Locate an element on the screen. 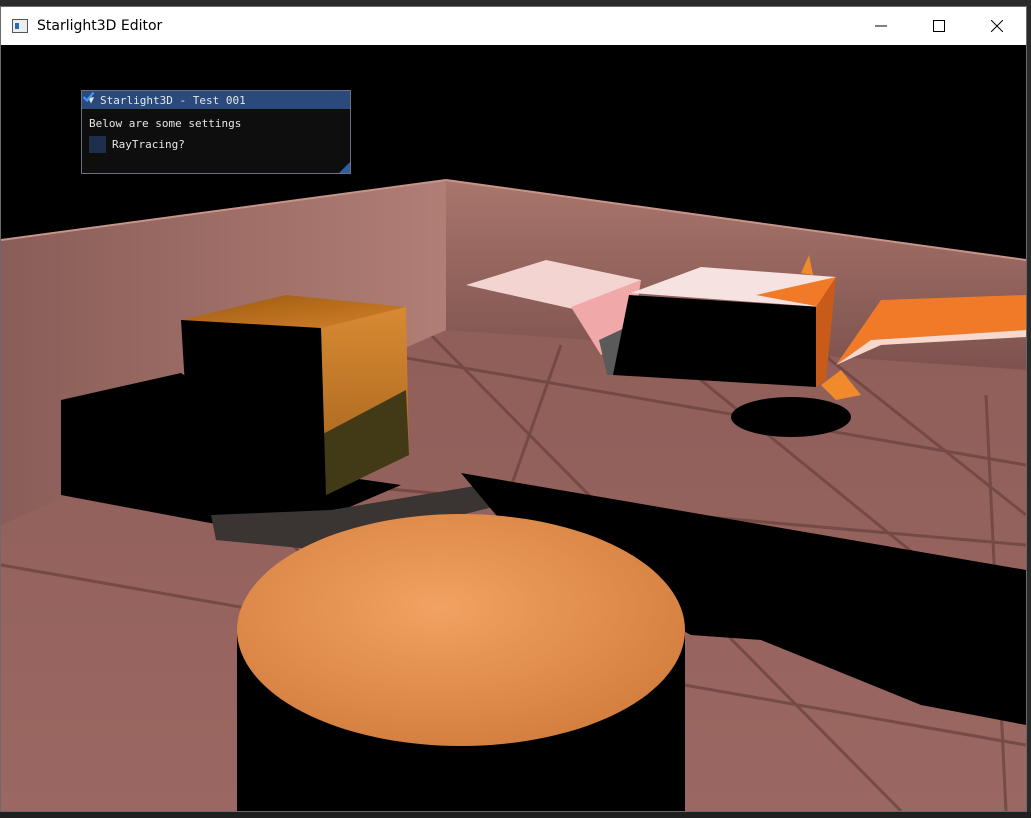 The height and width of the screenshot is (818, 1031). minimize-icon is located at coordinates (881, 26).